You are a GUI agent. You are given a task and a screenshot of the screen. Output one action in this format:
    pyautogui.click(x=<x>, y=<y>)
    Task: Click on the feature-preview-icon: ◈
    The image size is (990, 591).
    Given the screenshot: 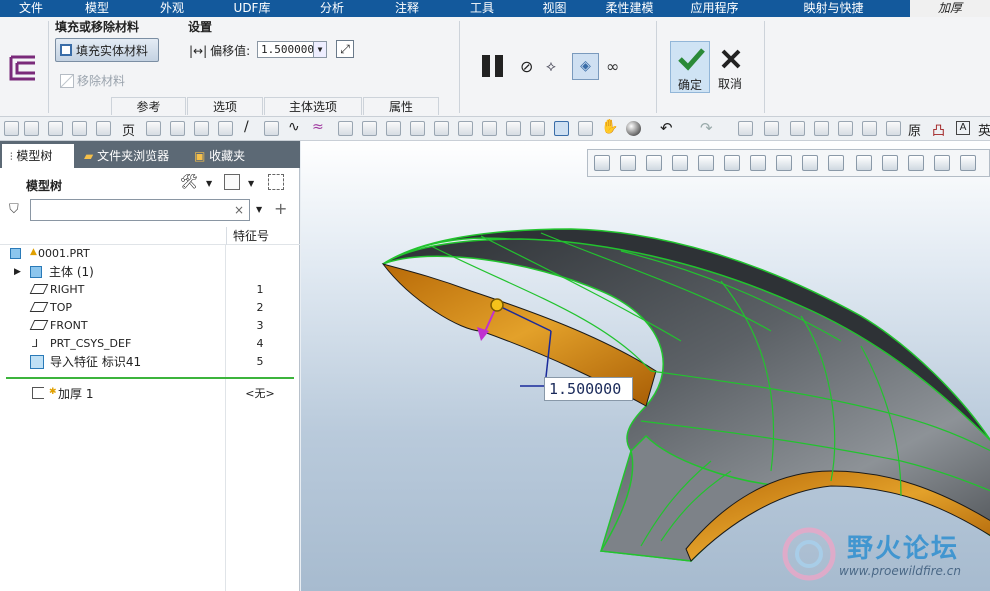 What is the action you would take?
    pyautogui.click(x=585, y=66)
    